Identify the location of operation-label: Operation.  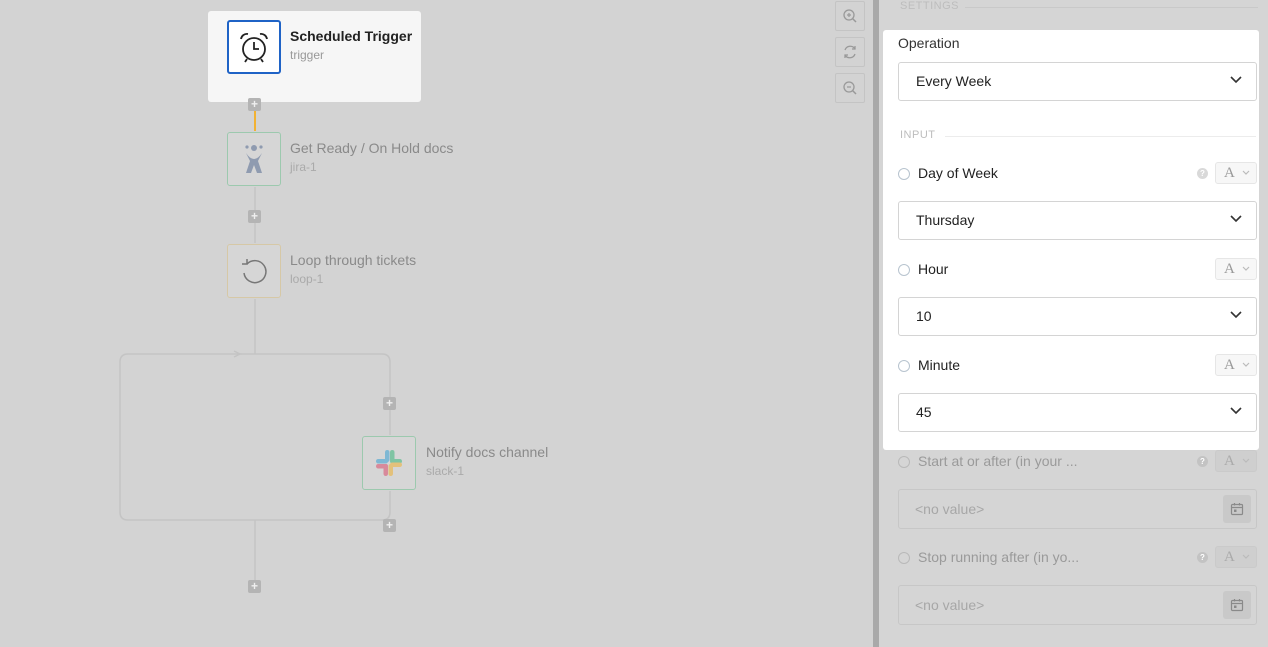
(929, 43).